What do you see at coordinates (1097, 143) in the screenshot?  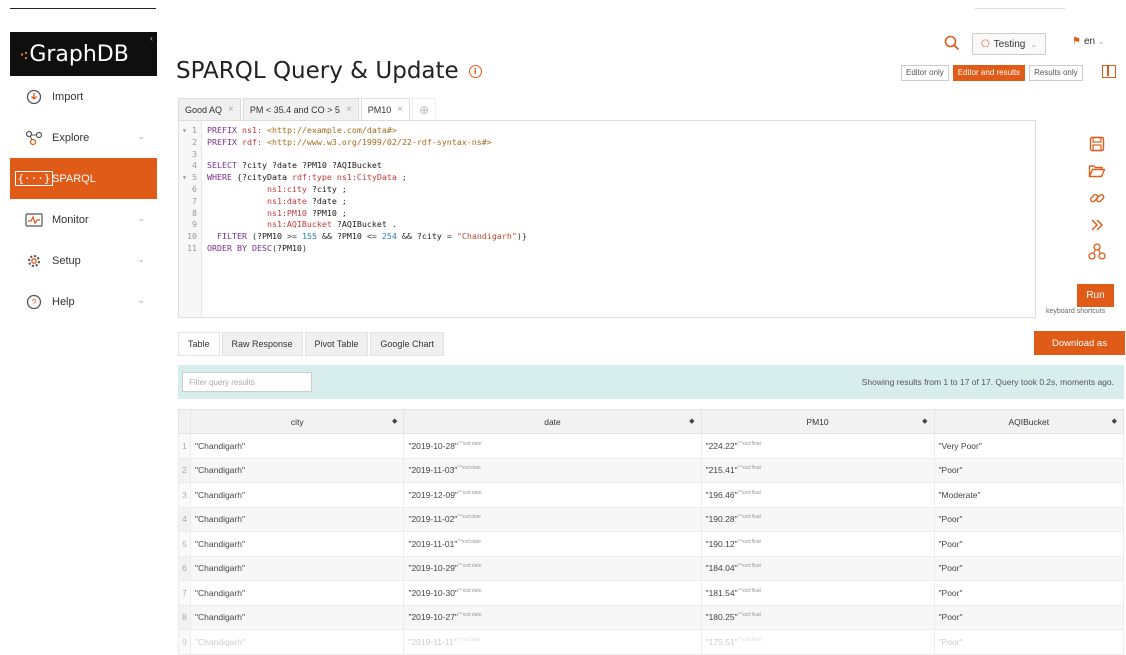 I see `save-icon` at bounding box center [1097, 143].